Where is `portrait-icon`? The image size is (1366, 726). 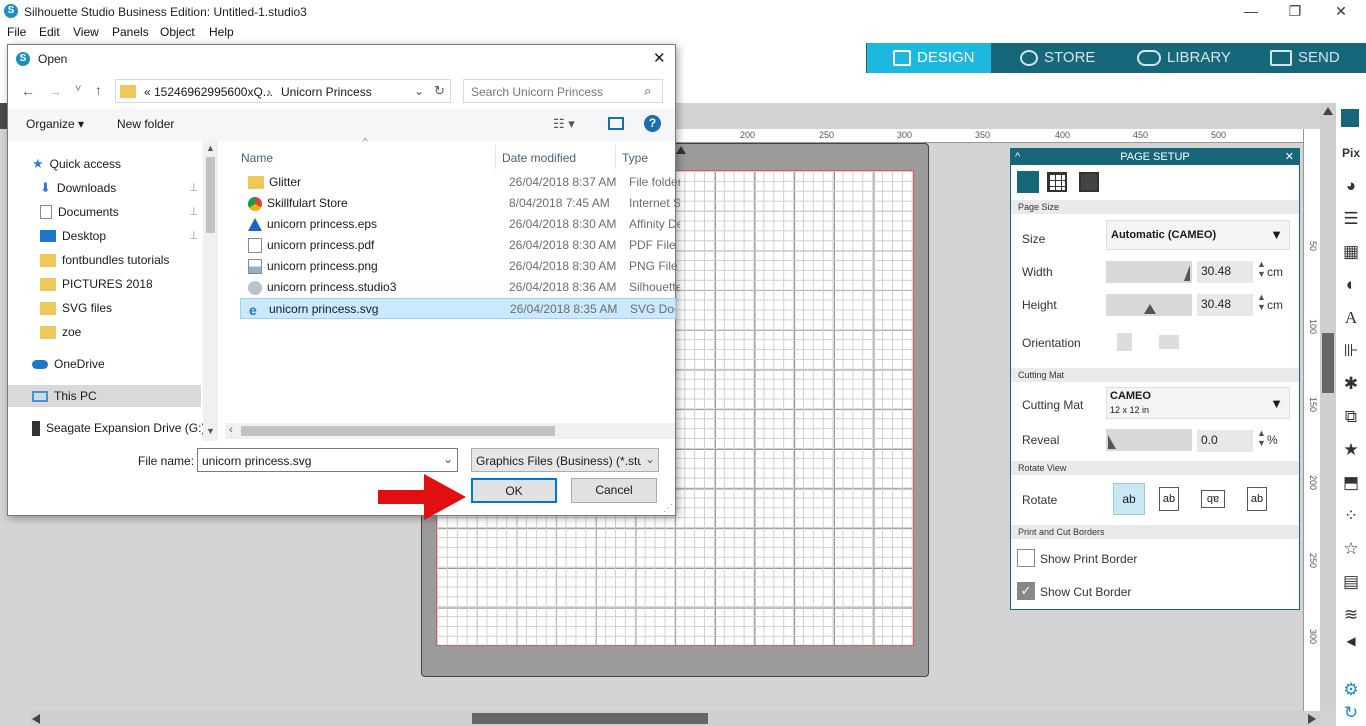 portrait-icon is located at coordinates (1124, 342).